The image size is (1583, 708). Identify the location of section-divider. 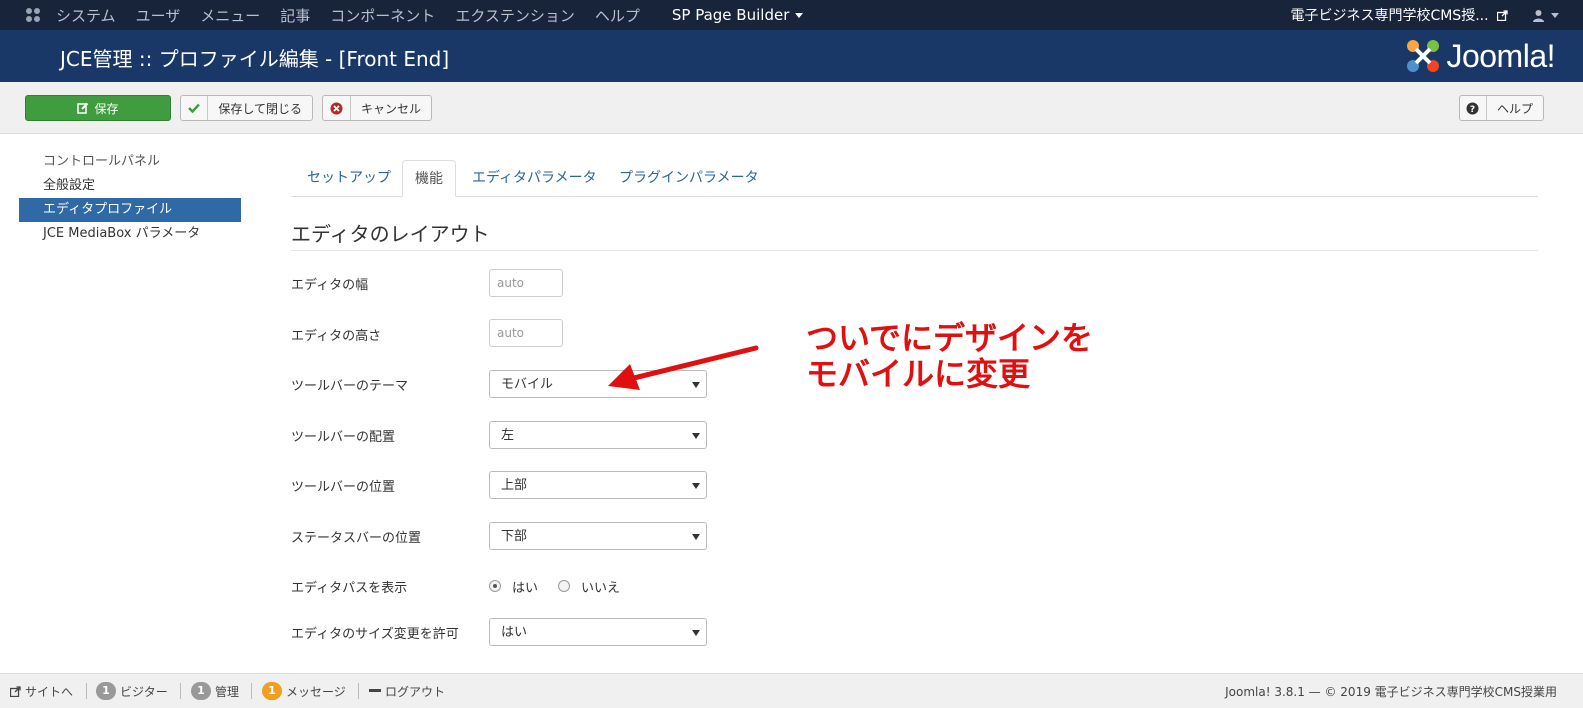
(914, 250).